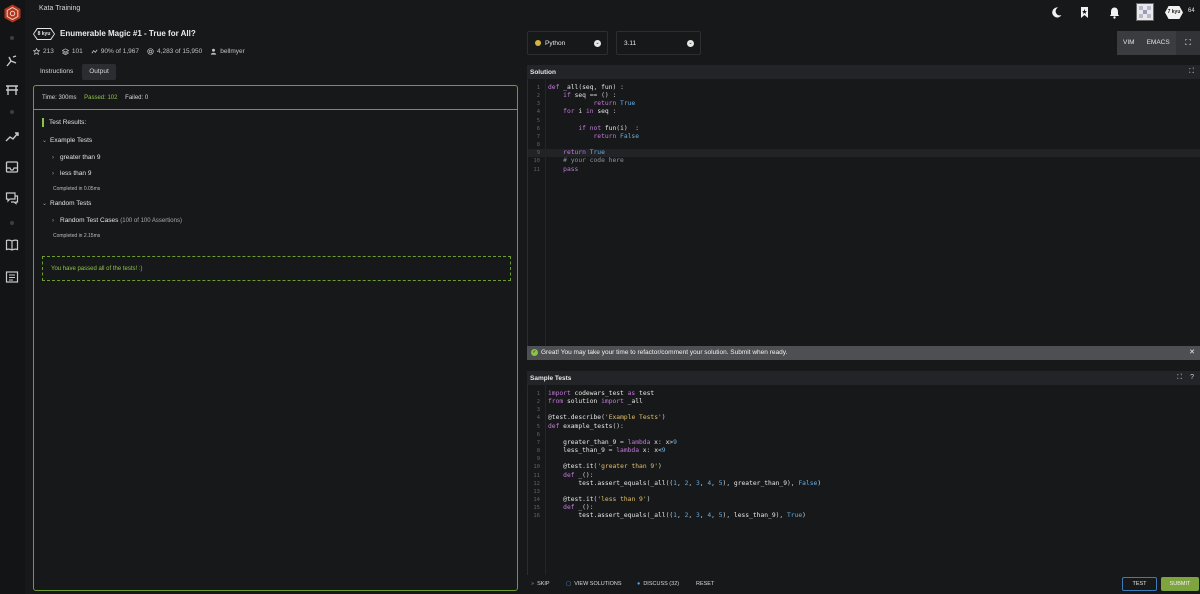 This screenshot has height=594, width=1200. I want to click on stars-stat: 213, so click(43, 51).